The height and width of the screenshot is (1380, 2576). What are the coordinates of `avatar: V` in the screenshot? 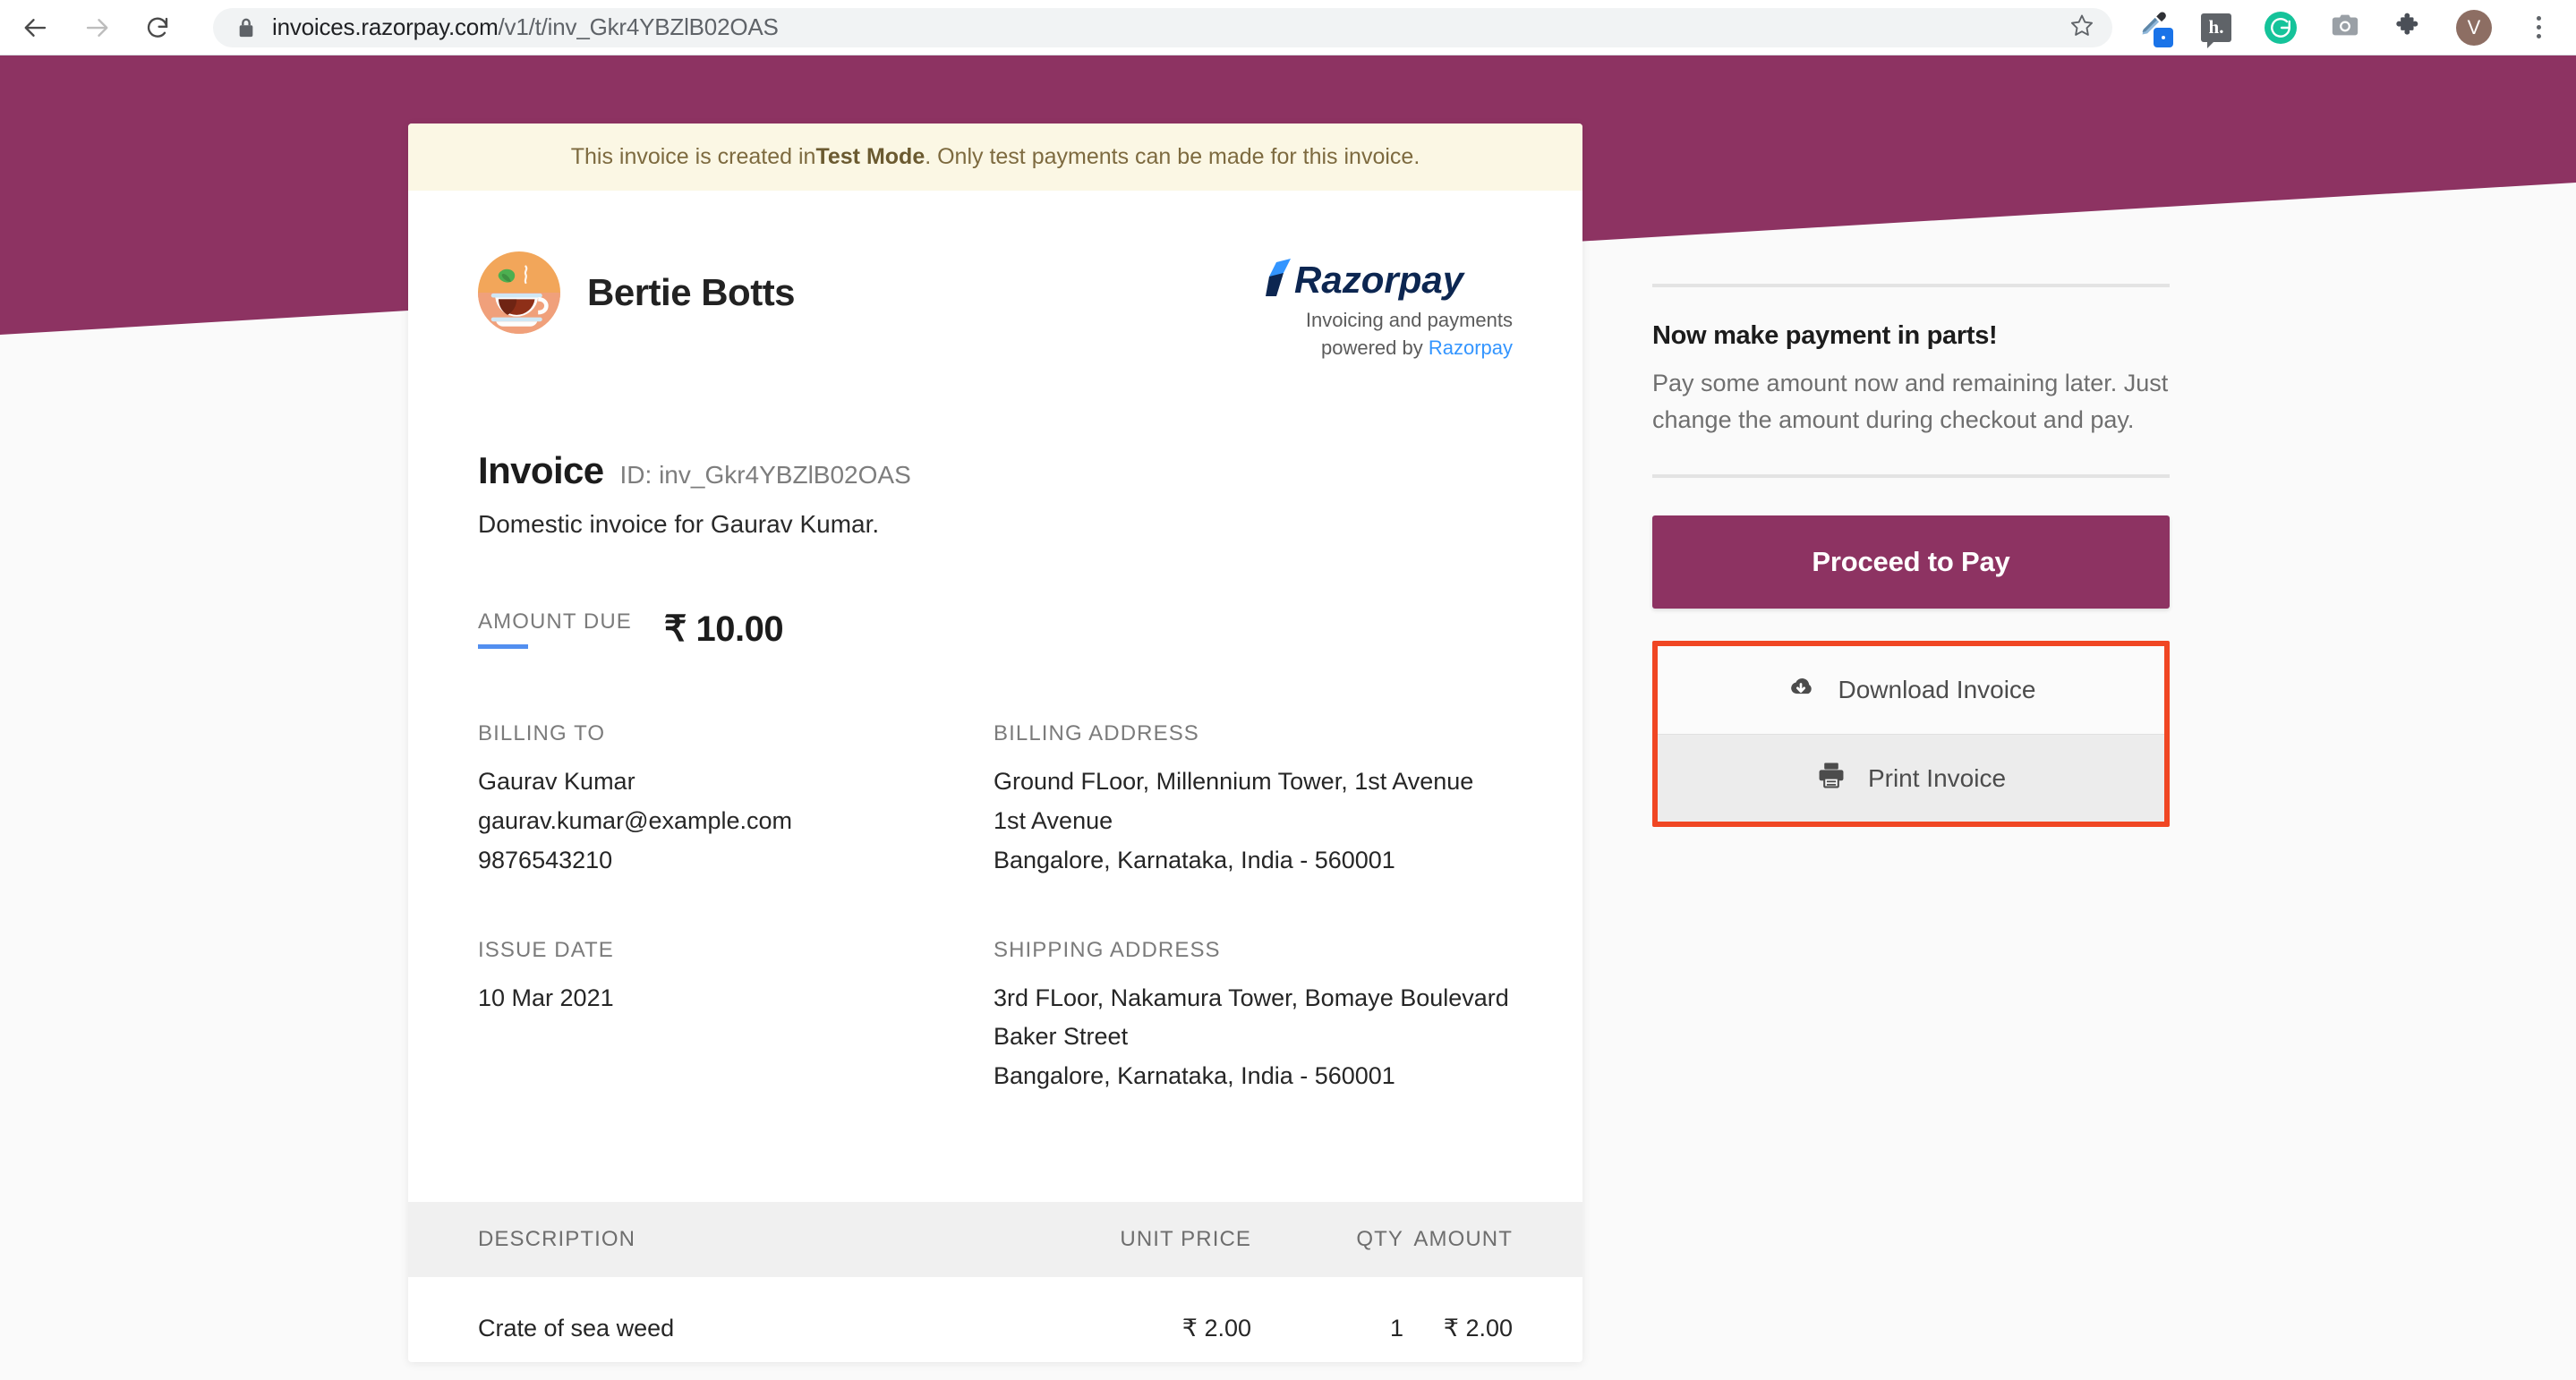 It's located at (2474, 28).